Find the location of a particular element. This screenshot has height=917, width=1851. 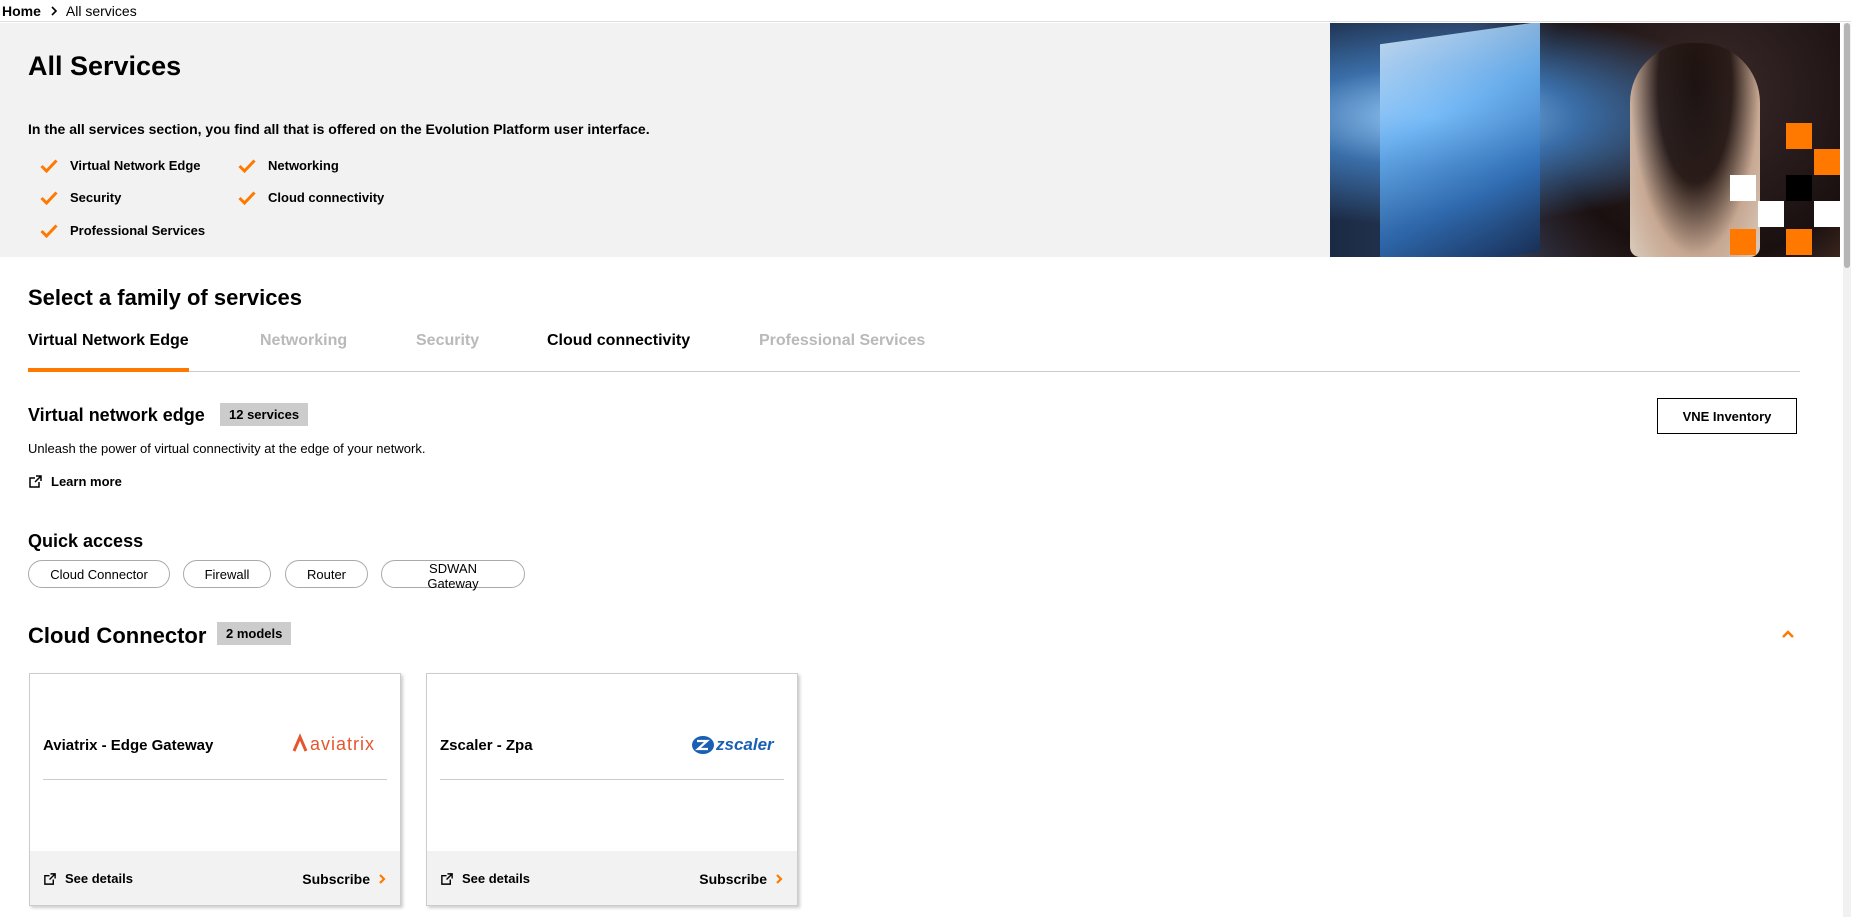

feature-item: Virtual Network Edge is located at coordinates (120, 165).